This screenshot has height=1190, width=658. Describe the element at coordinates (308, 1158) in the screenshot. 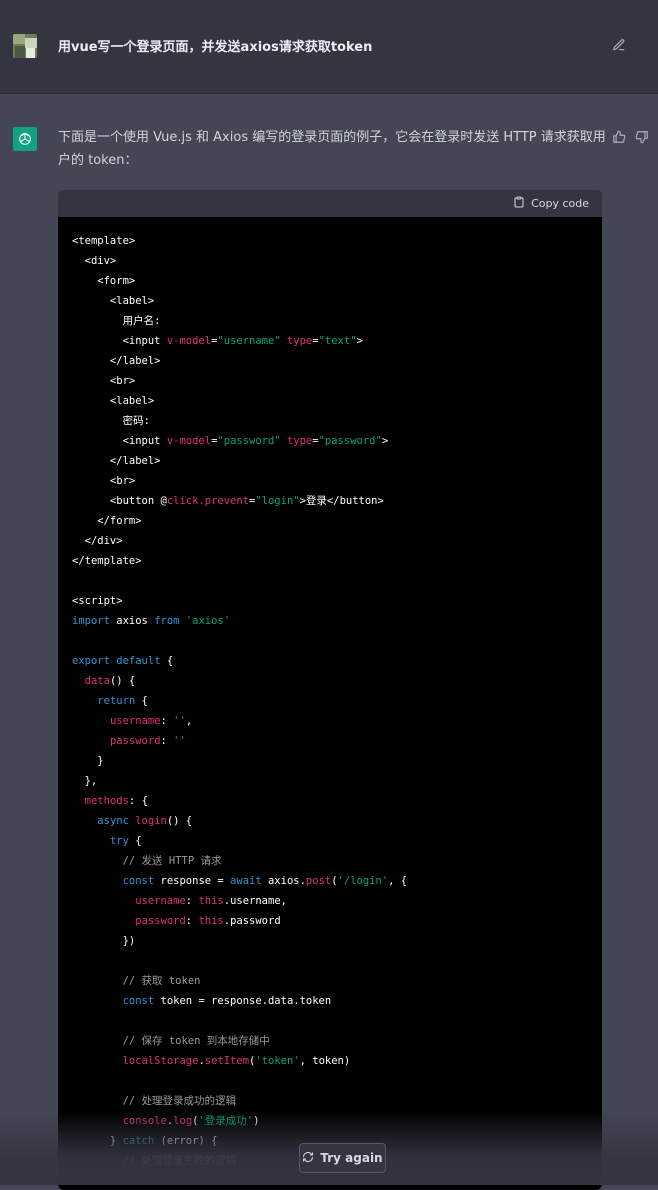

I see `refresh-icon` at that location.